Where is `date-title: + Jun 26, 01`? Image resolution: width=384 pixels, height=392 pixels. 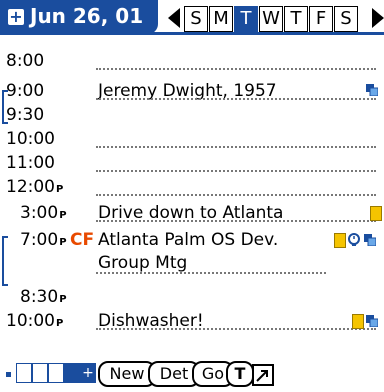
date-title: + Jun 26, 01 is located at coordinates (75, 16).